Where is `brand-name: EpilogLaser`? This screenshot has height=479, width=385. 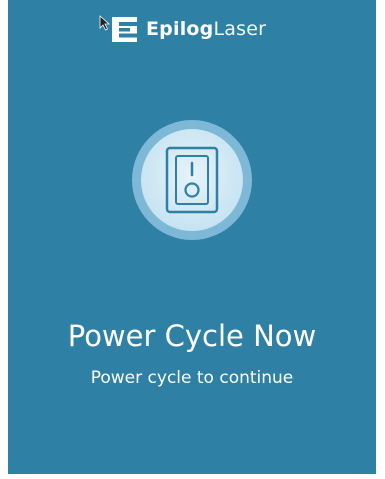 brand-name: EpilogLaser is located at coordinates (206, 29).